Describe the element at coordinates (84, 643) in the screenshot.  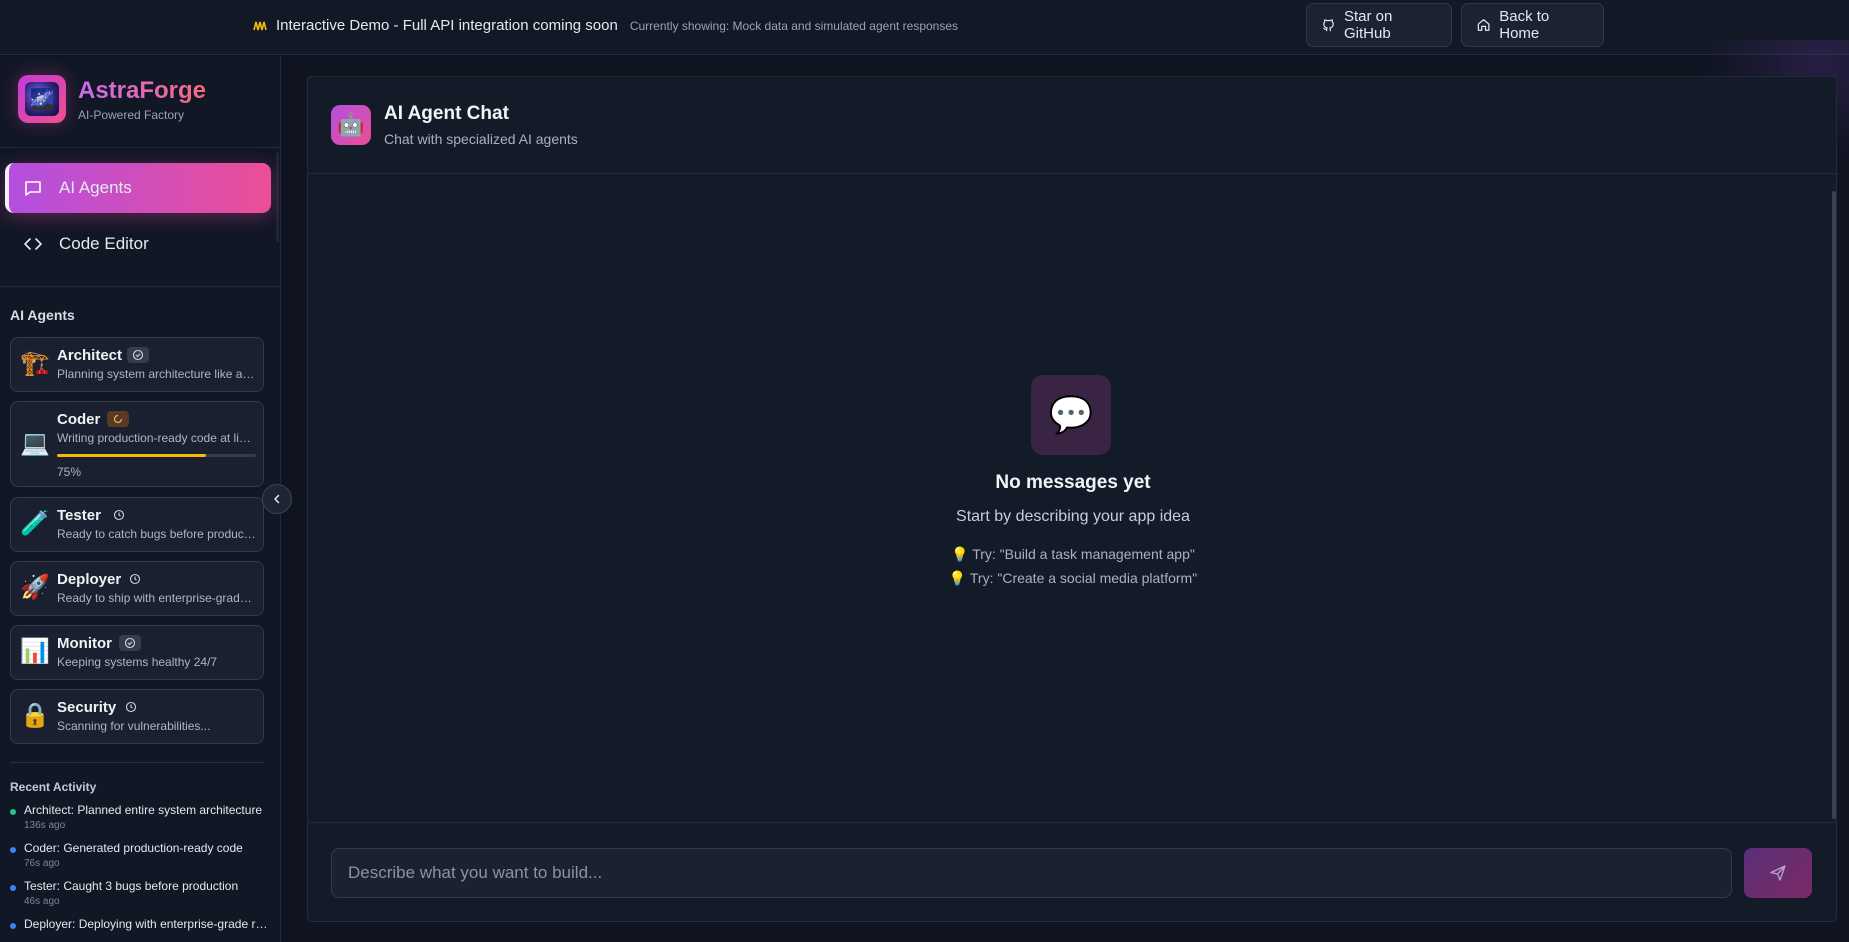
I see `agent-name: Monitor` at that location.